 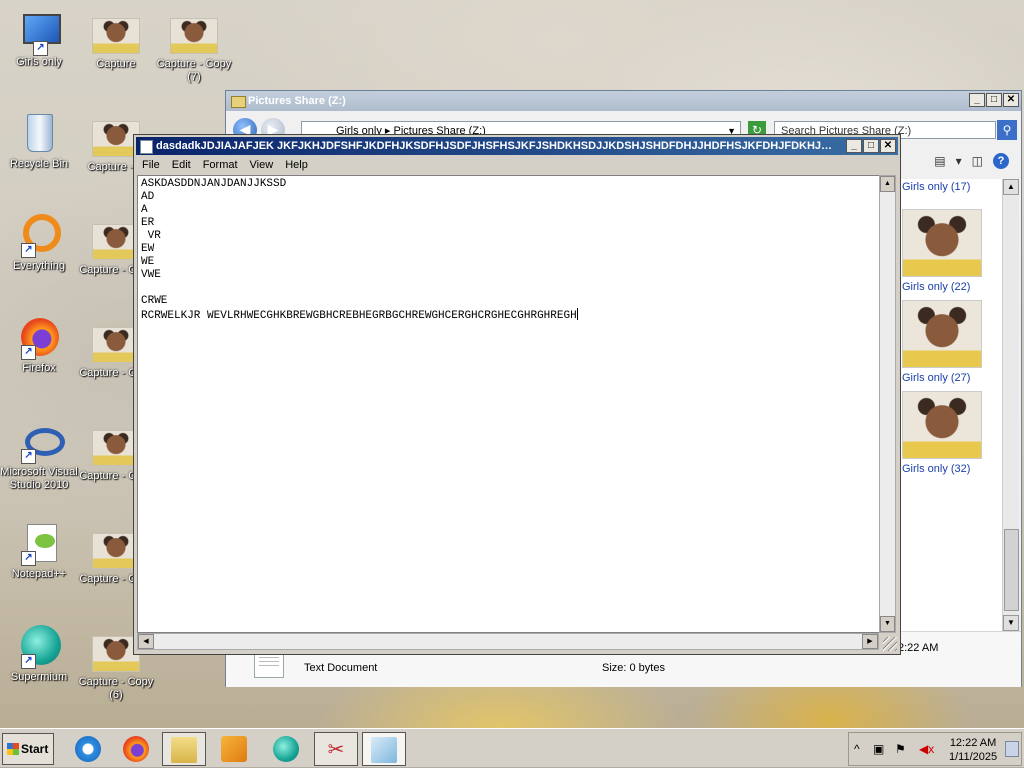 I want to click on desktop-icon-label: Everything, so click(x=39, y=266).